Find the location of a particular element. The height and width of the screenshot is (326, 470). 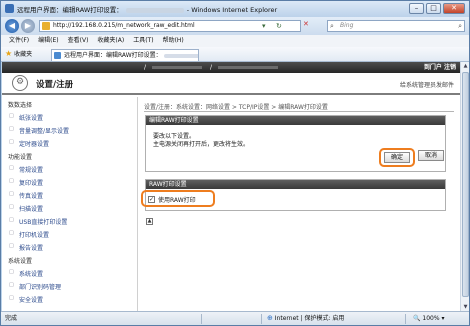

settings-gear-icon: ⚙ is located at coordinates (20, 83).